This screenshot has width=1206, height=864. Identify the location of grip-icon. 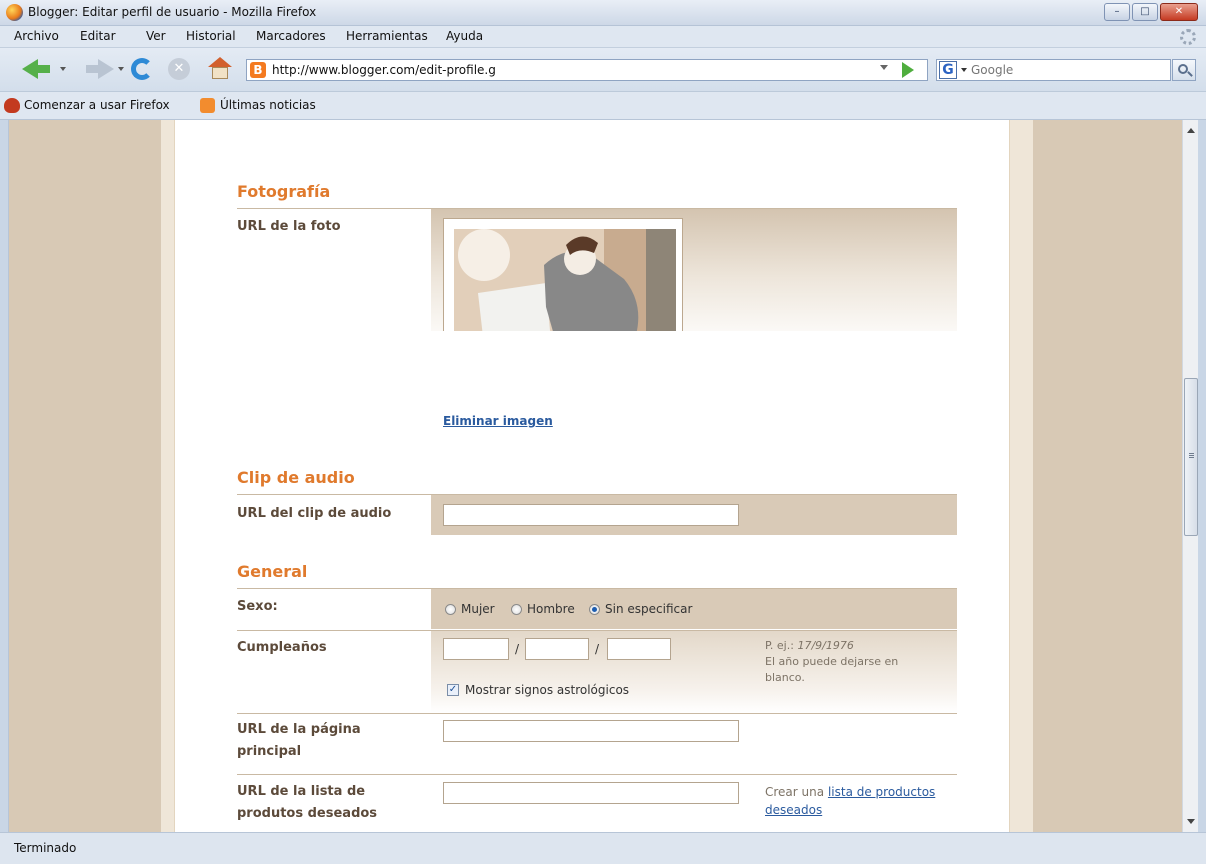
(1191, 453).